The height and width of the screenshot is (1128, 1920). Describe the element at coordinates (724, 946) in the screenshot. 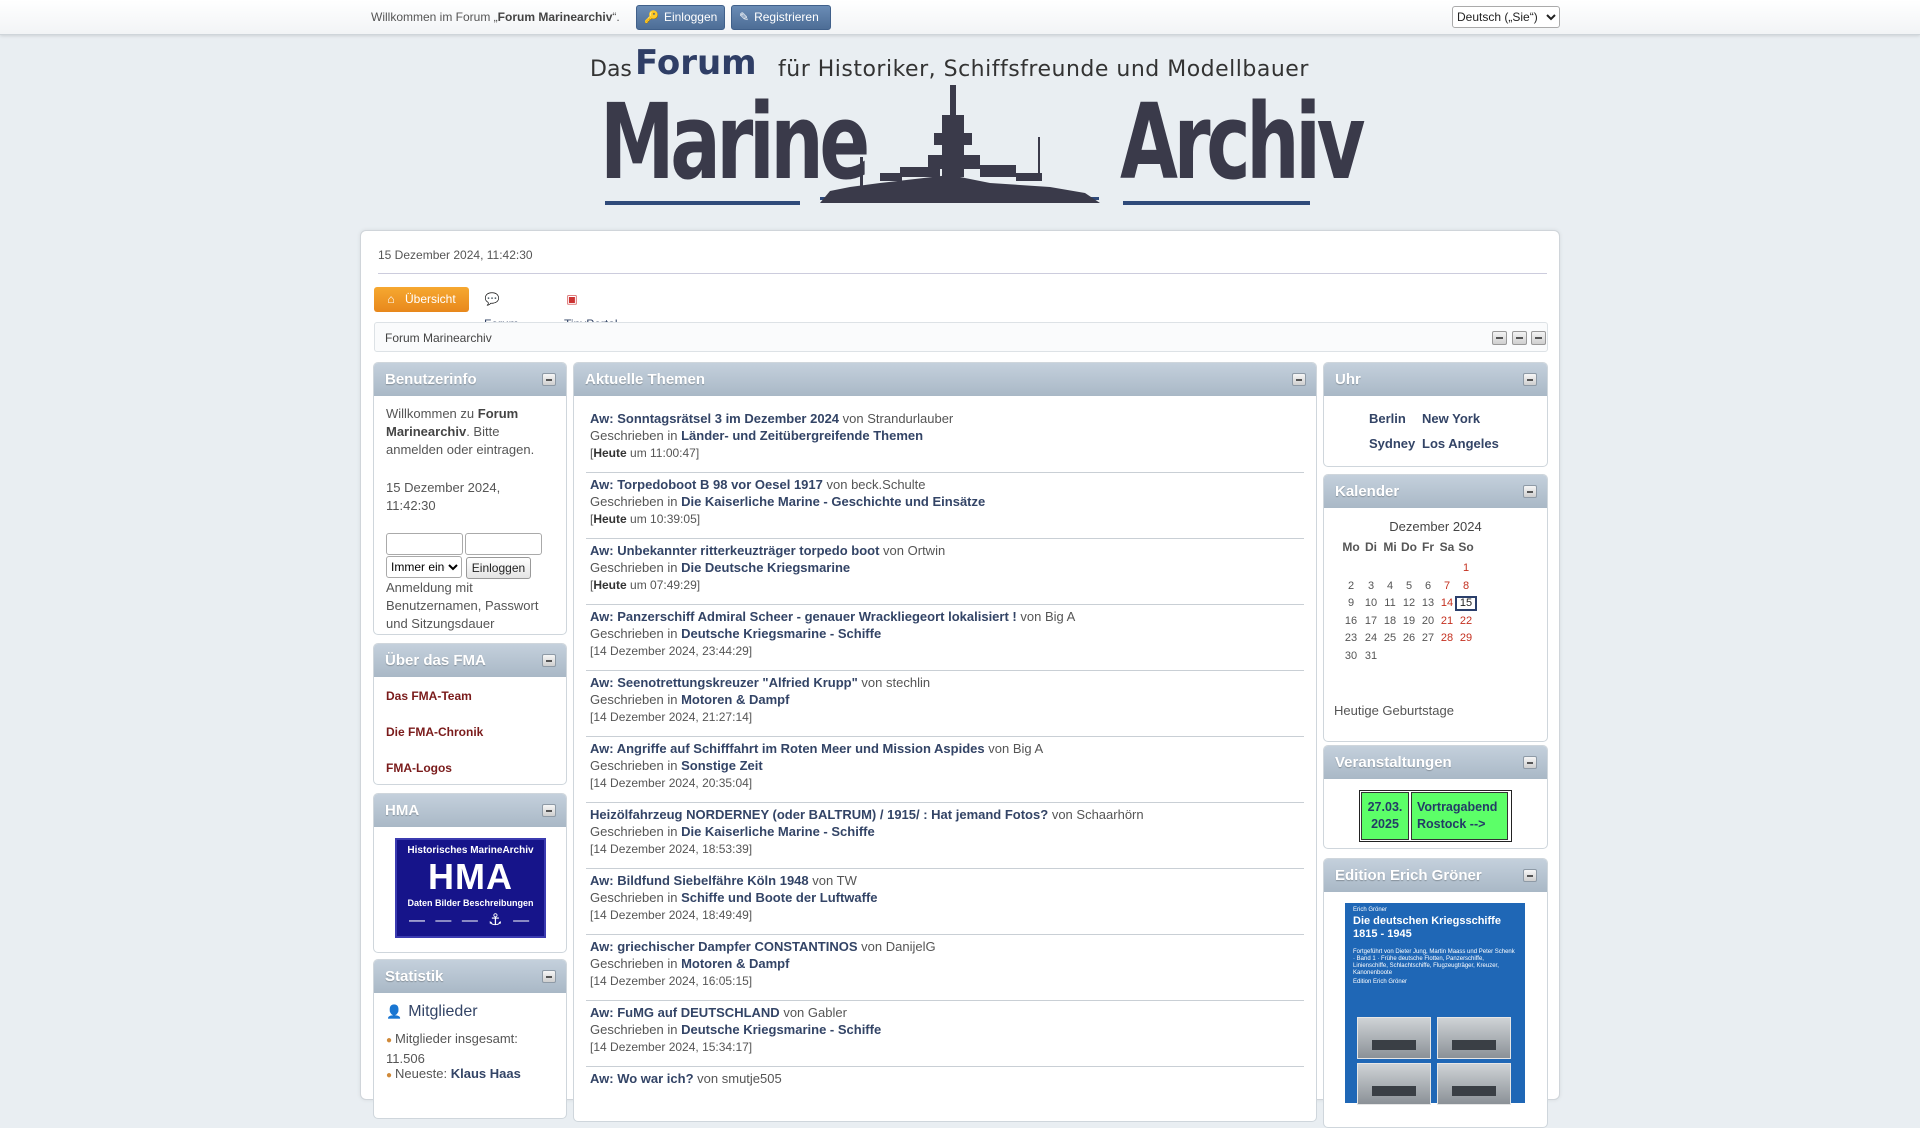

I see `topic-link: Aw: griechischer Dampfer CONSTANTINOS` at that location.